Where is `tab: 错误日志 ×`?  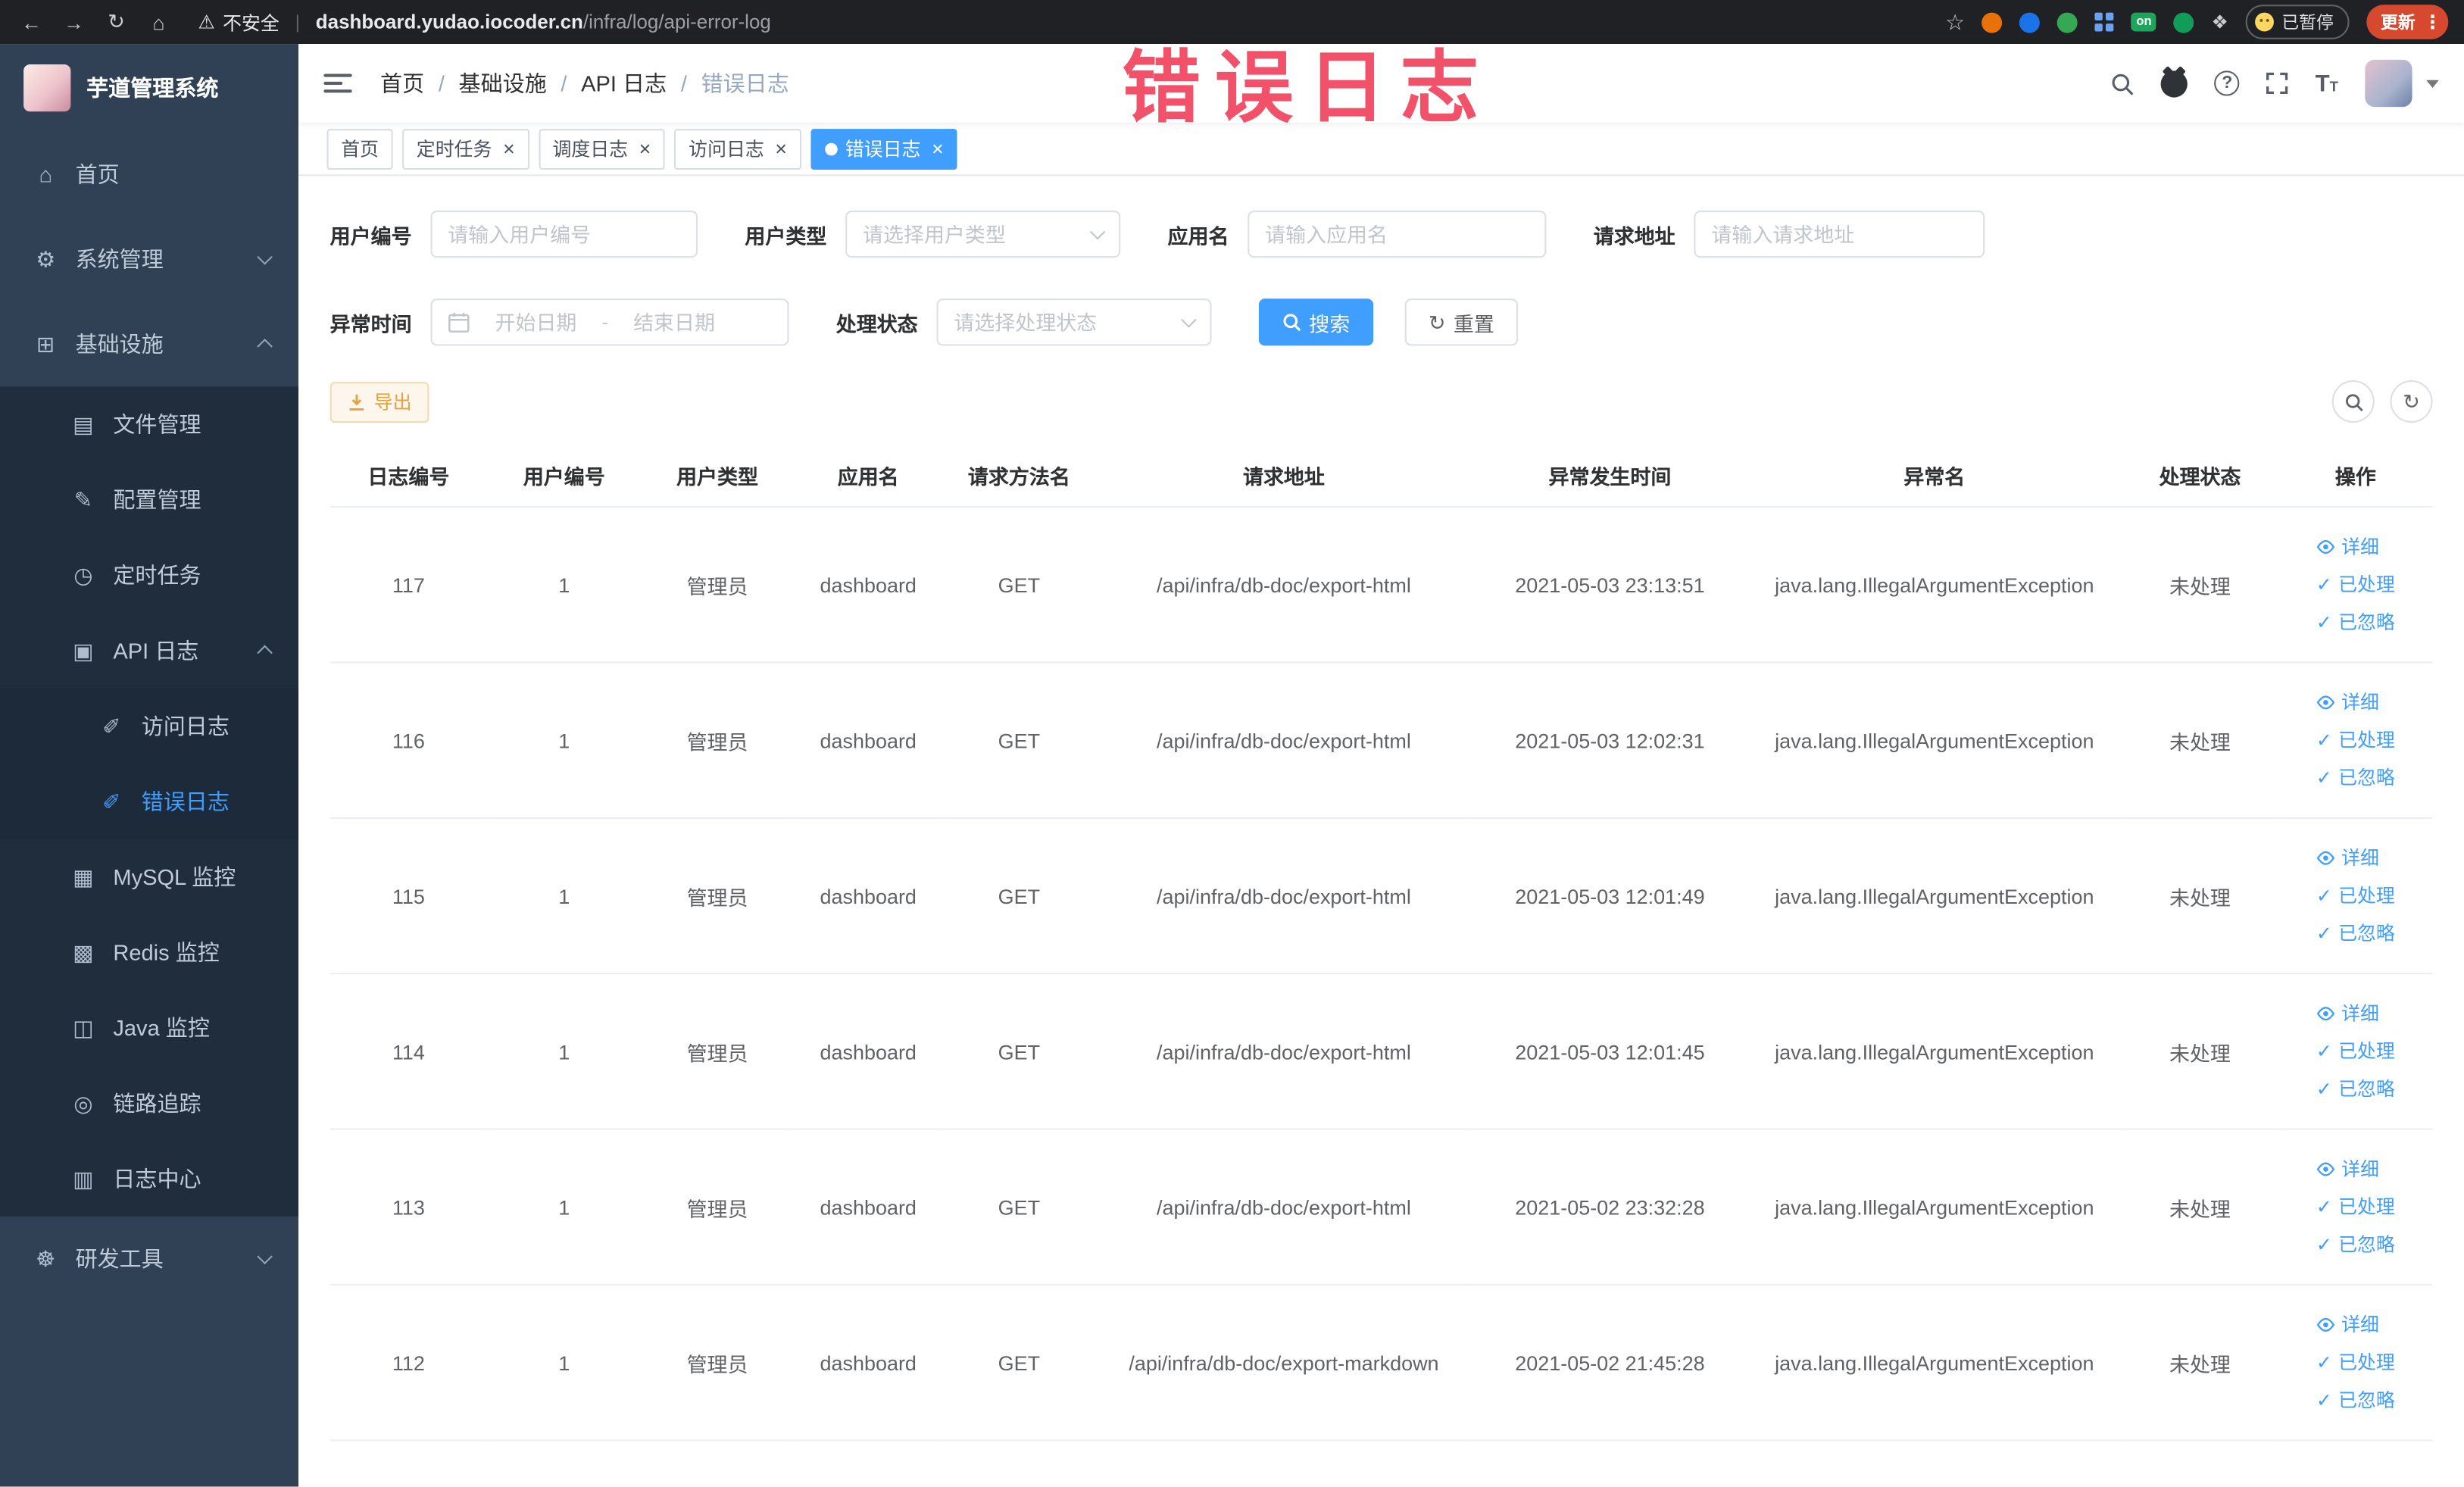 tab: 错误日志 × is located at coordinates (884, 149).